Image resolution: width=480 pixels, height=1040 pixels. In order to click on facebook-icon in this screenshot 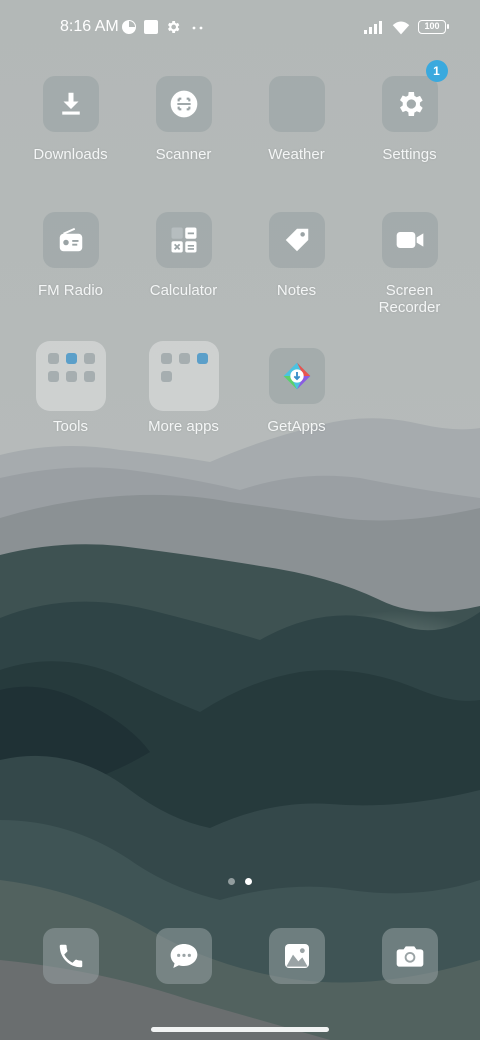, I will do `click(184, 358)`.